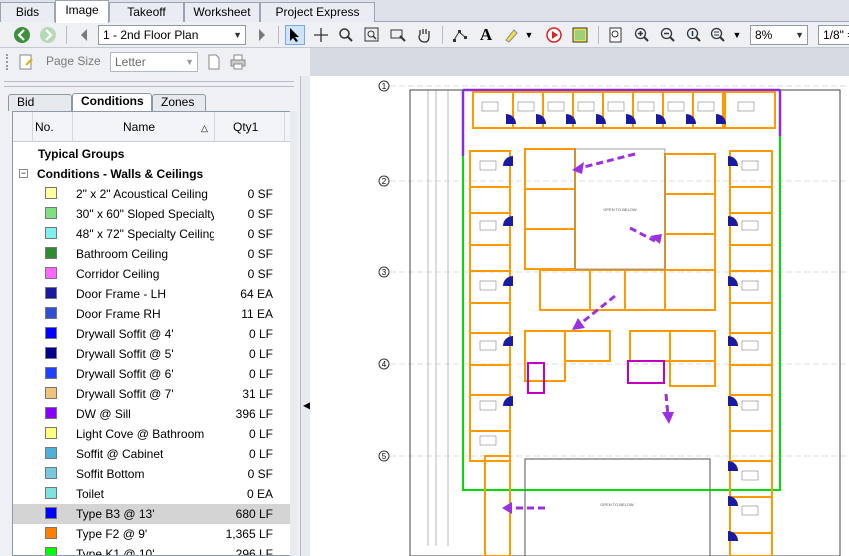 The height and width of the screenshot is (556, 849). I want to click on condition-name: Toilet, so click(90, 494).